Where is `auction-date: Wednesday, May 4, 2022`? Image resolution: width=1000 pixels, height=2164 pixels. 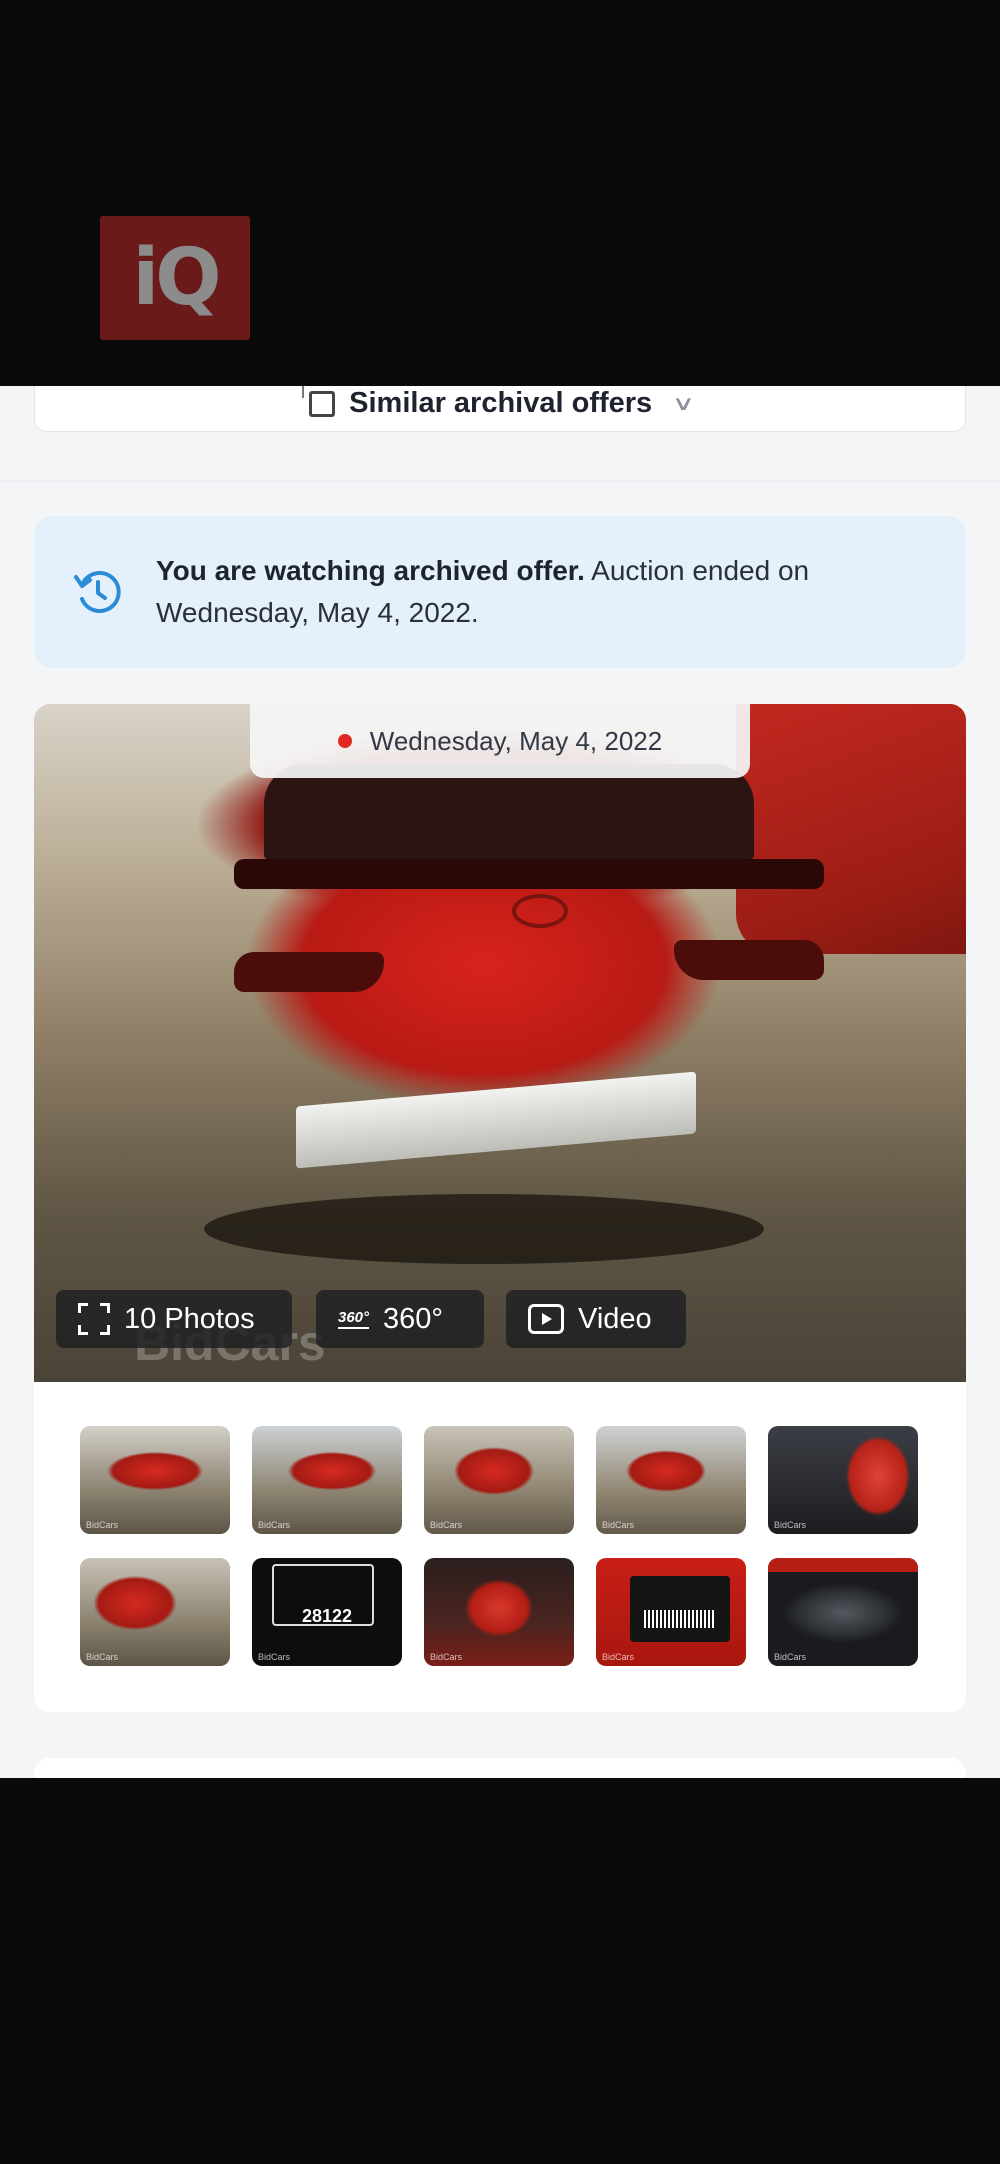
auction-date: Wednesday, May 4, 2022 is located at coordinates (516, 740).